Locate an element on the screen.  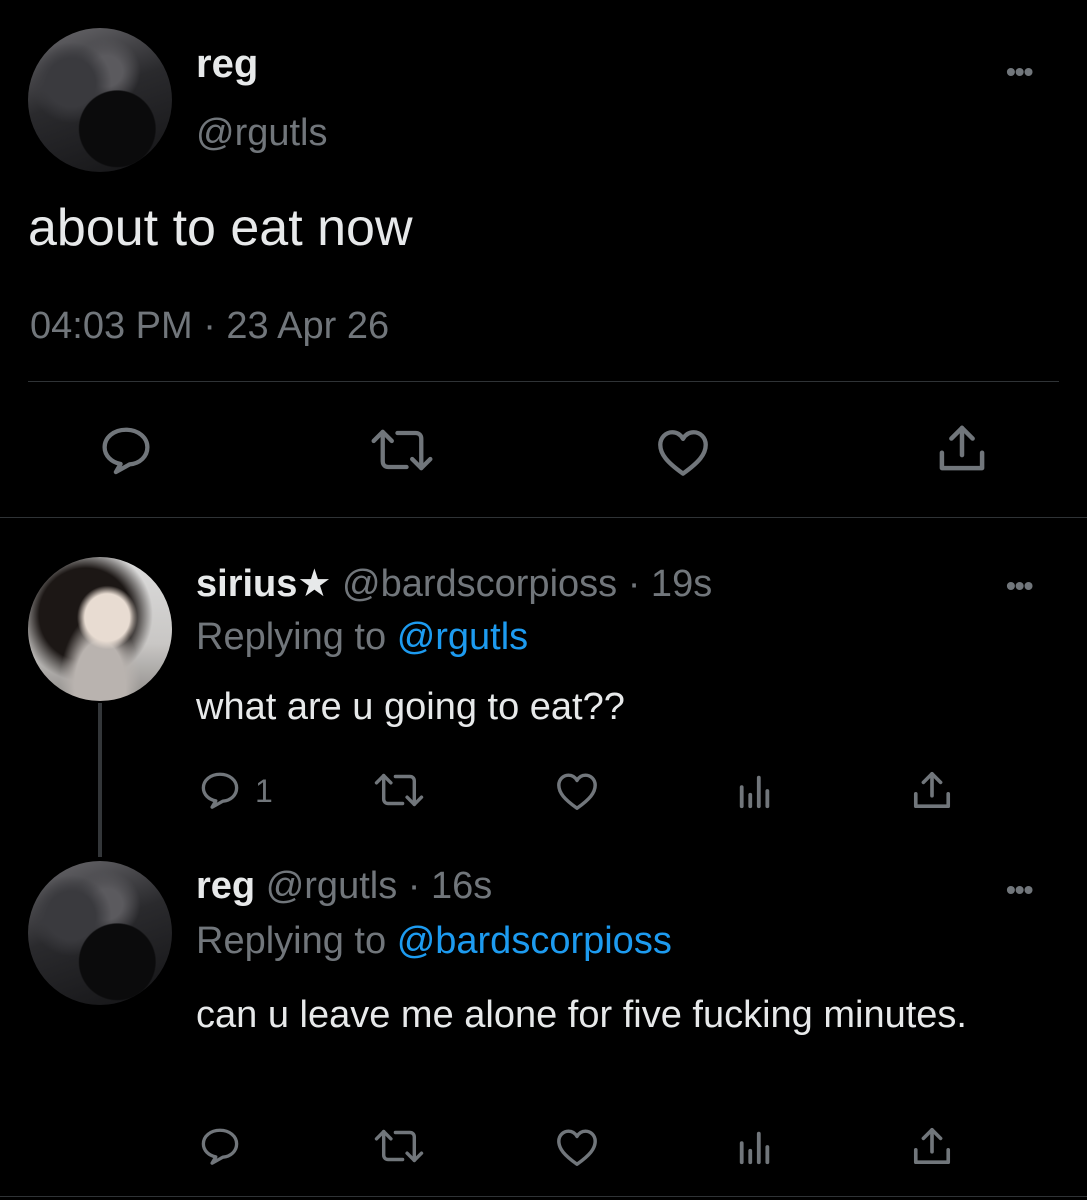
bottom-divider is located at coordinates (543, 1196).